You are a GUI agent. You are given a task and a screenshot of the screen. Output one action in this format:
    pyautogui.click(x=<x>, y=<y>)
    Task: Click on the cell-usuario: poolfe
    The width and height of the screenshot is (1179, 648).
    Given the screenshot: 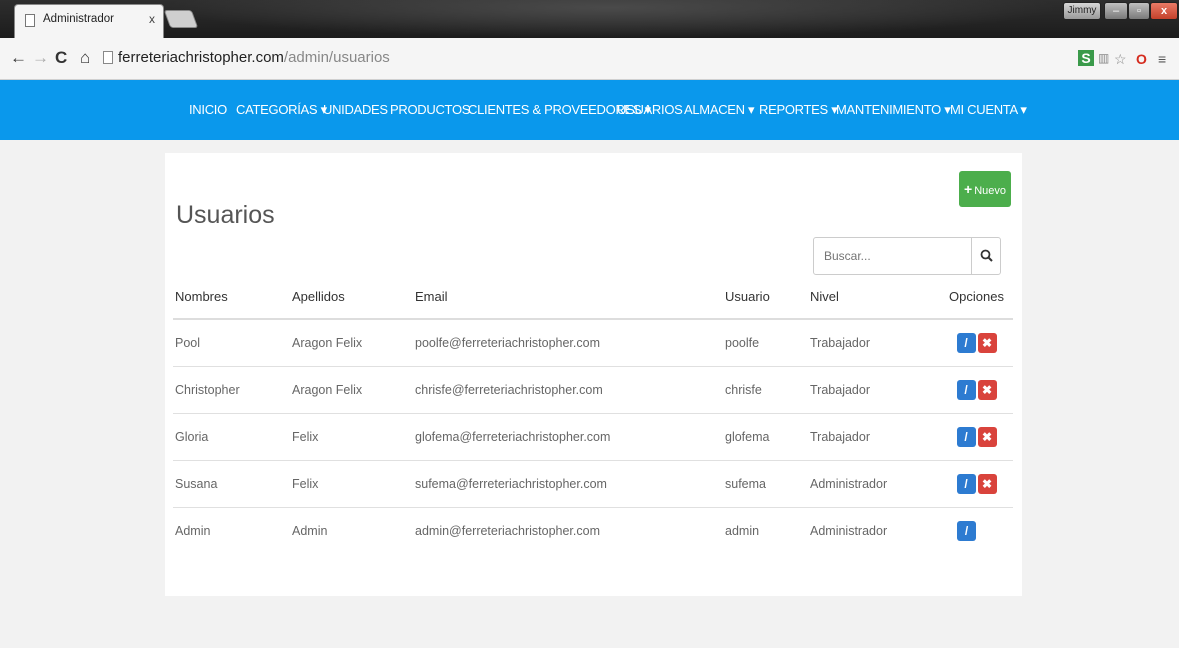 What is the action you would take?
    pyautogui.click(x=765, y=343)
    